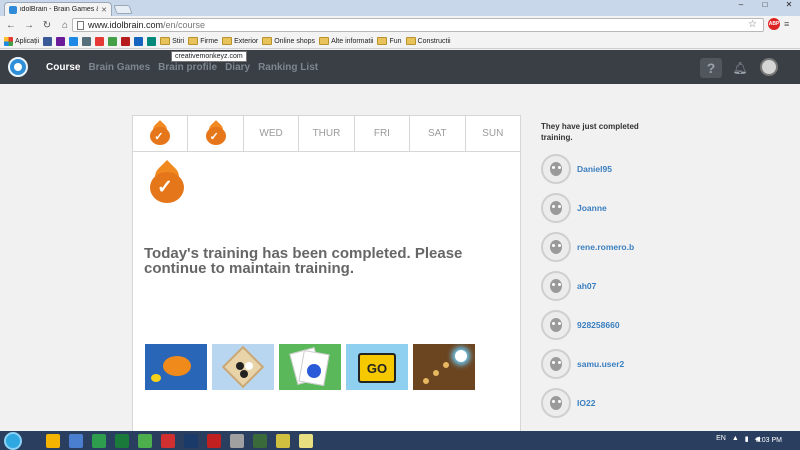 The height and width of the screenshot is (450, 800). I want to click on home-icon: ⌂, so click(65, 25).